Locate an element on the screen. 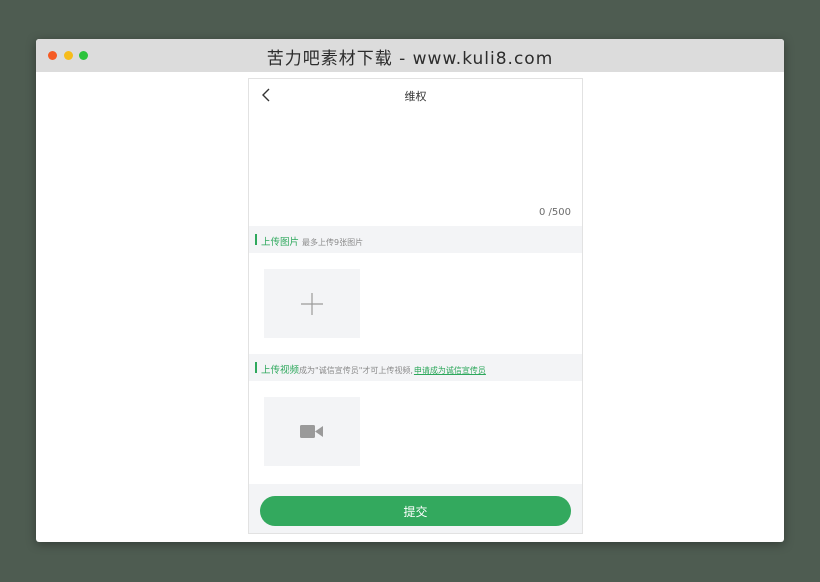 The image size is (820, 582). add-photo-button is located at coordinates (312, 303).